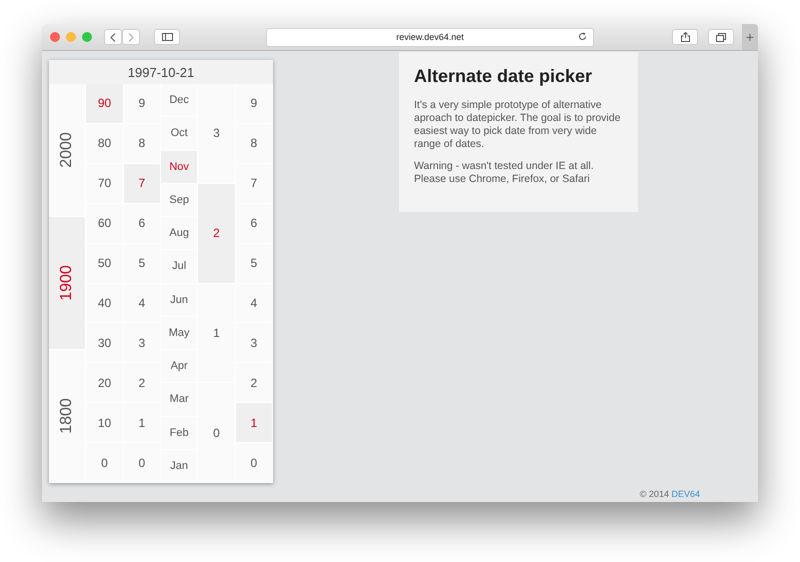 This screenshot has height=562, width=800. I want to click on century-cell: 2000, so click(67, 150).